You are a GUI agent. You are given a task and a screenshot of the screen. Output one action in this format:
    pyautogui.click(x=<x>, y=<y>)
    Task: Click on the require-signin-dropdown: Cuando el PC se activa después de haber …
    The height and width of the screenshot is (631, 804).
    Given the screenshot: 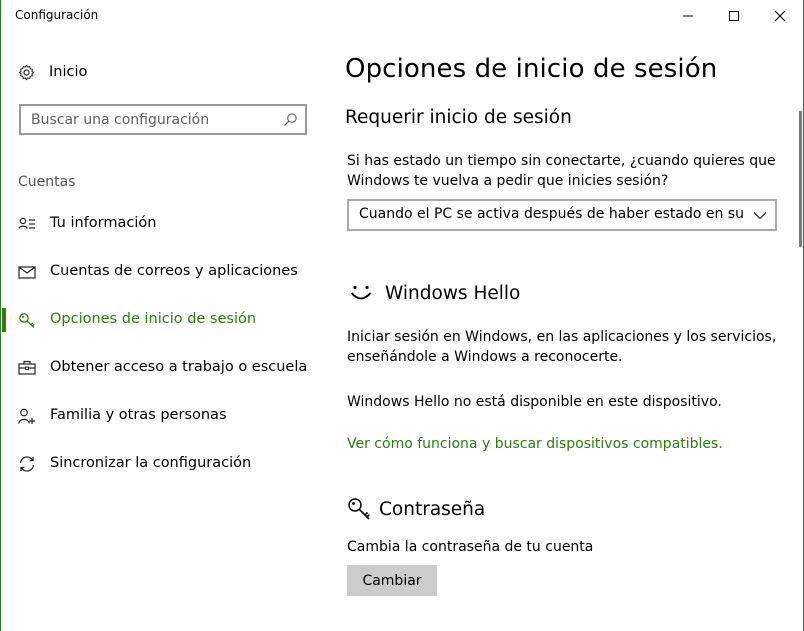 What is the action you would take?
    pyautogui.click(x=562, y=215)
    